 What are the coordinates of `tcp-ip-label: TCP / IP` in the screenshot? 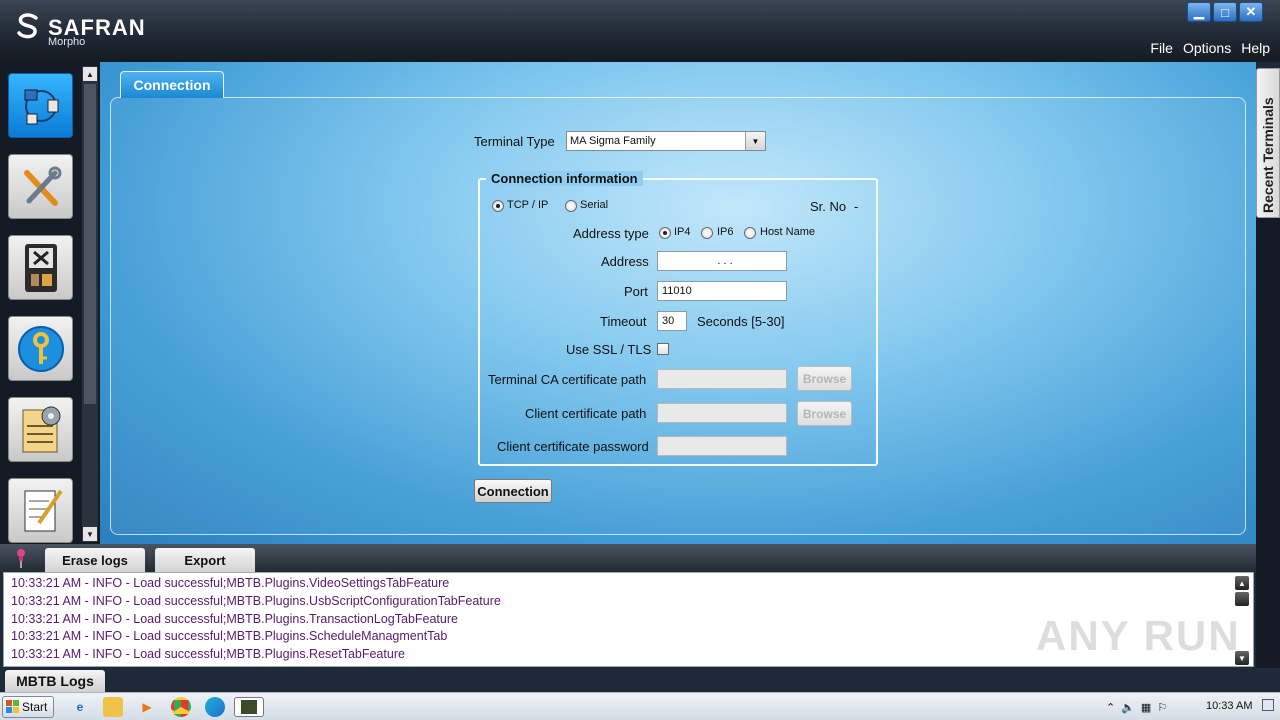 It's located at (528, 205).